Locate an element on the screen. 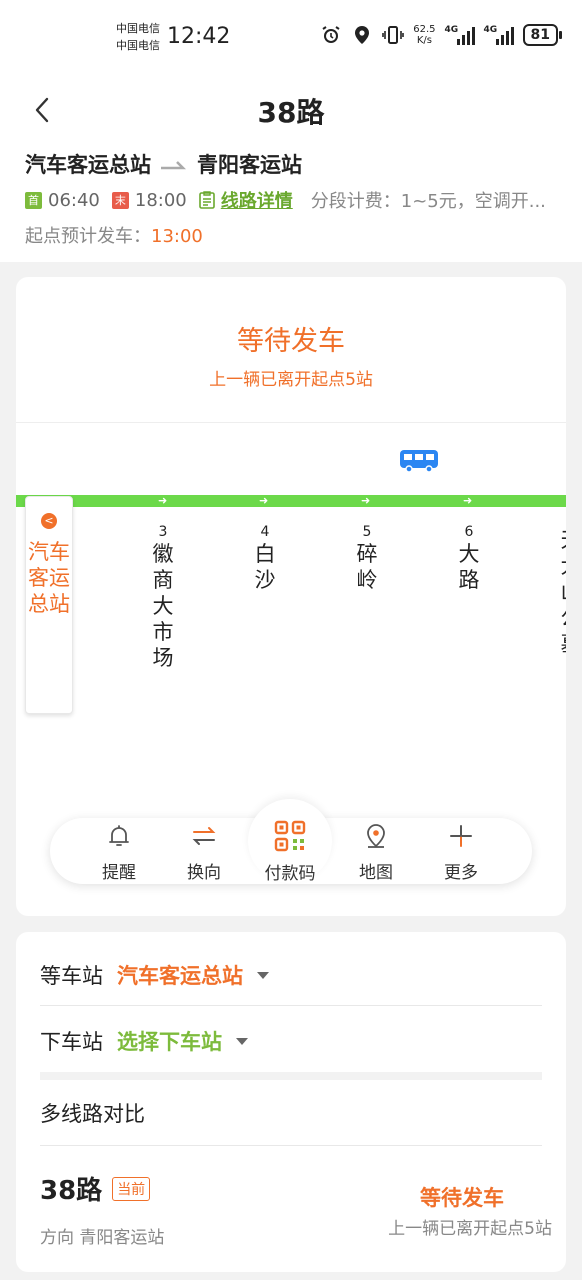  compare-line-number: 38路 is located at coordinates (71, 1191).